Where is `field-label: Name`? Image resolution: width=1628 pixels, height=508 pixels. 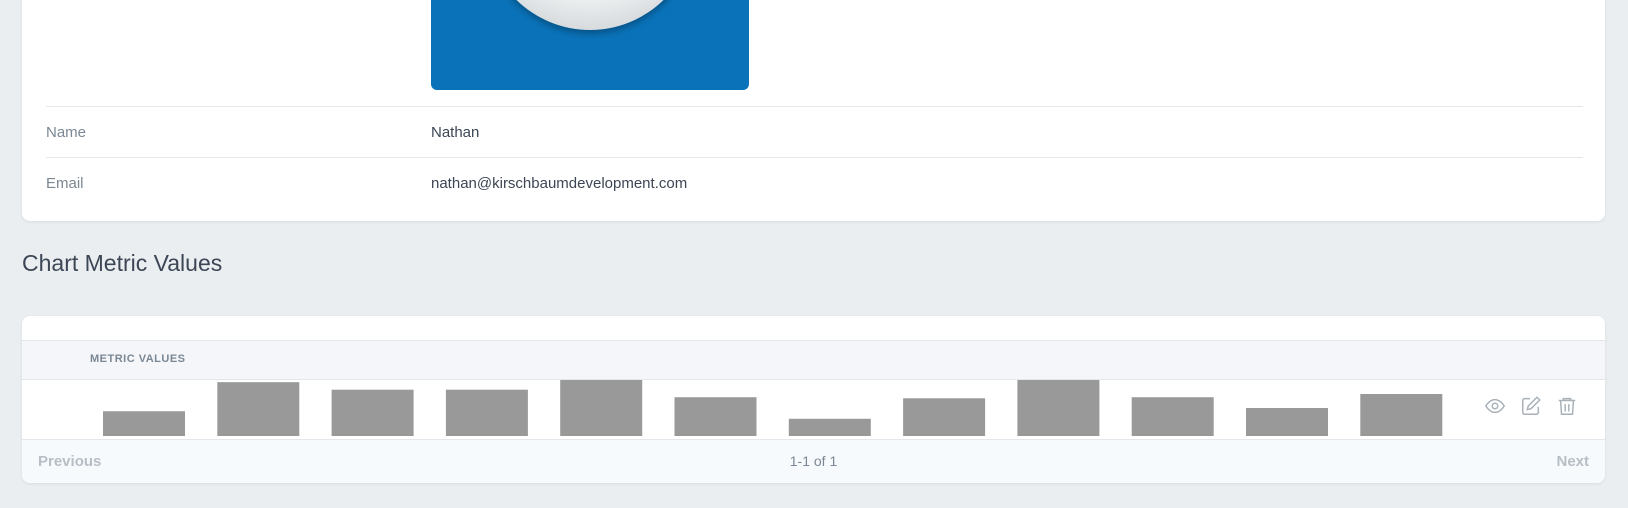
field-label: Name is located at coordinates (66, 132).